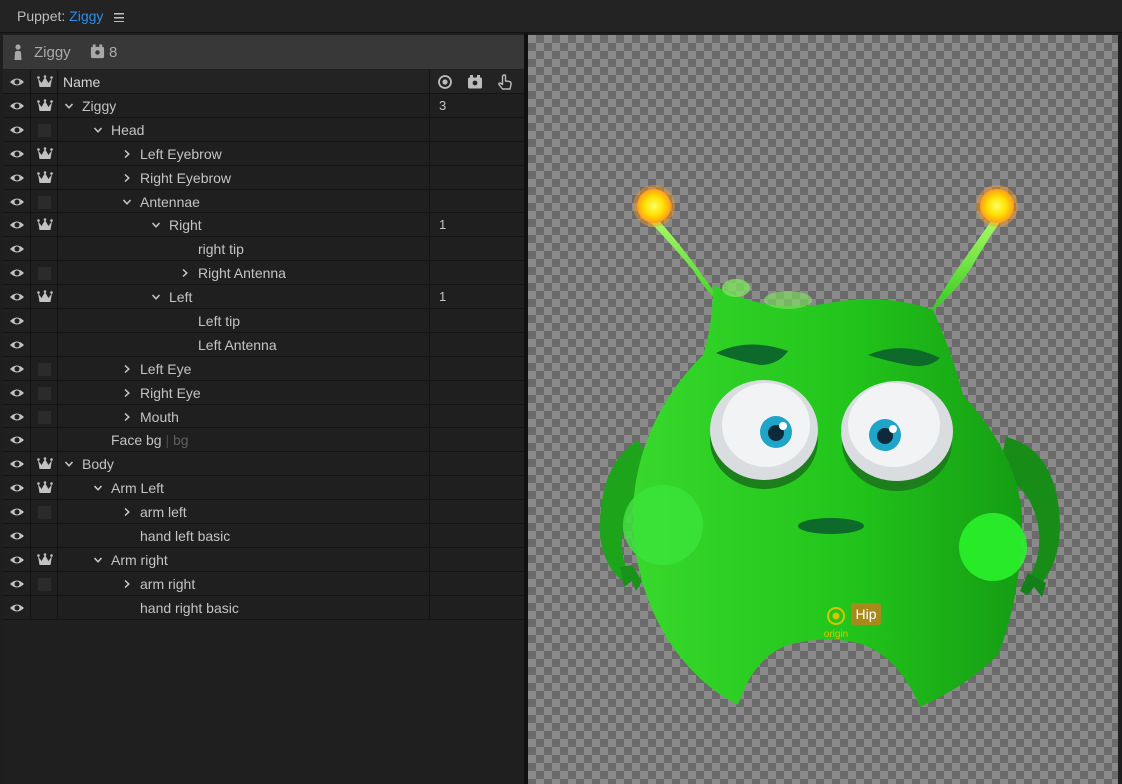 Image resolution: width=1122 pixels, height=784 pixels. Describe the element at coordinates (185, 536) in the screenshot. I see `layer-name: hand left basic` at that location.